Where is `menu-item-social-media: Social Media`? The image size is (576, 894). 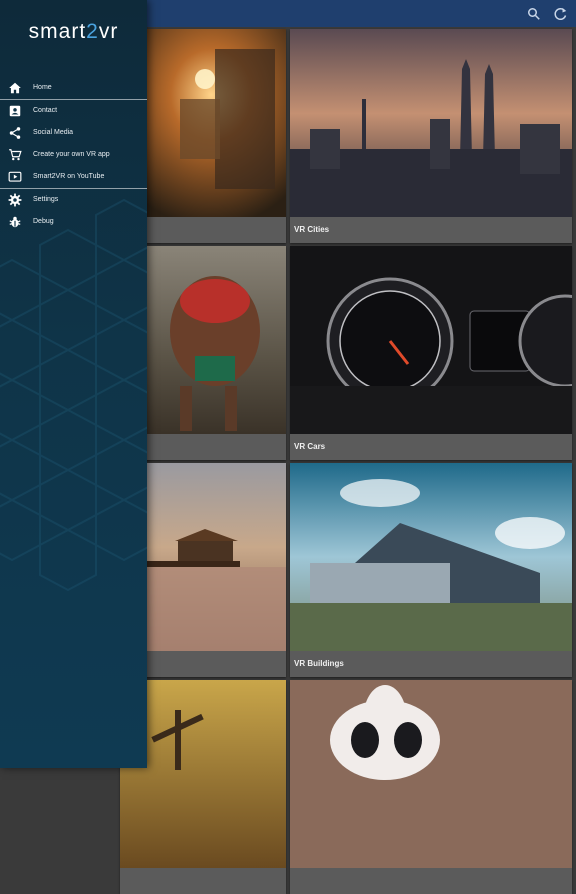
menu-item-social-media: Social Media is located at coordinates (73, 133).